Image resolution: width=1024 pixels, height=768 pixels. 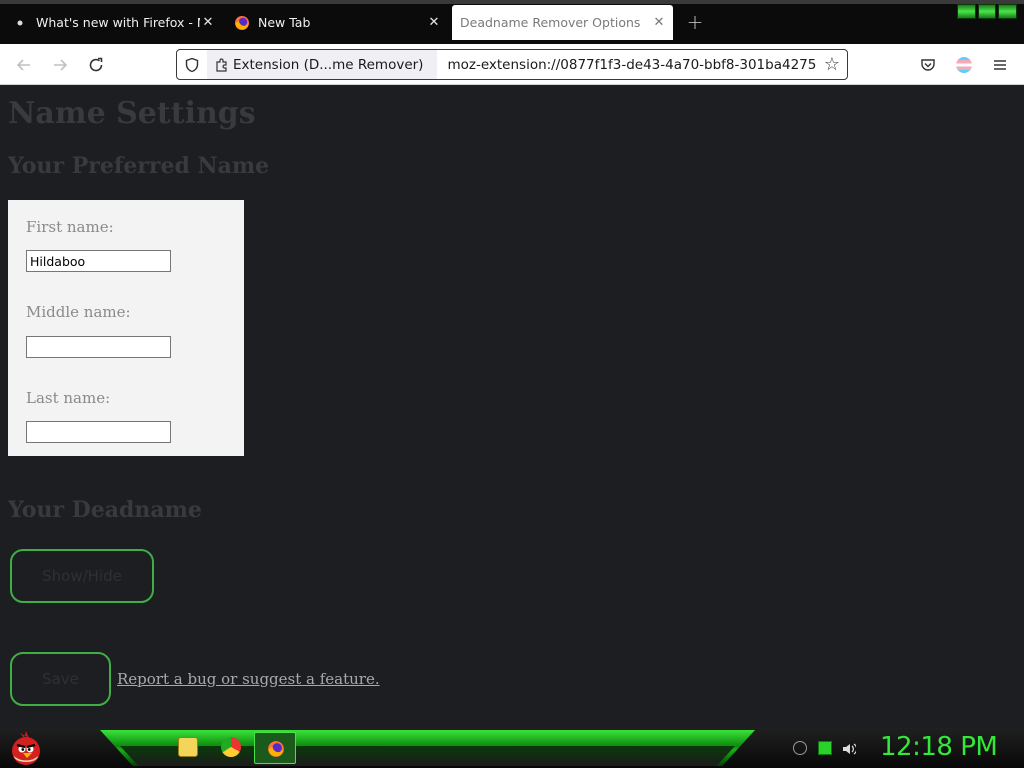 I want to click on tab-strip-border, so click(x=512, y=2).